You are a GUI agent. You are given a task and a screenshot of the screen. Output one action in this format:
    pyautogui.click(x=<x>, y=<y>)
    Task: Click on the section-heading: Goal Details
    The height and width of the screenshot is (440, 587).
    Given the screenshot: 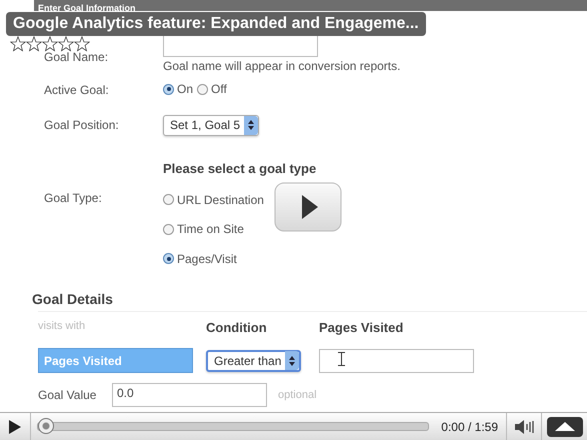 What is the action you would take?
    pyautogui.click(x=73, y=299)
    